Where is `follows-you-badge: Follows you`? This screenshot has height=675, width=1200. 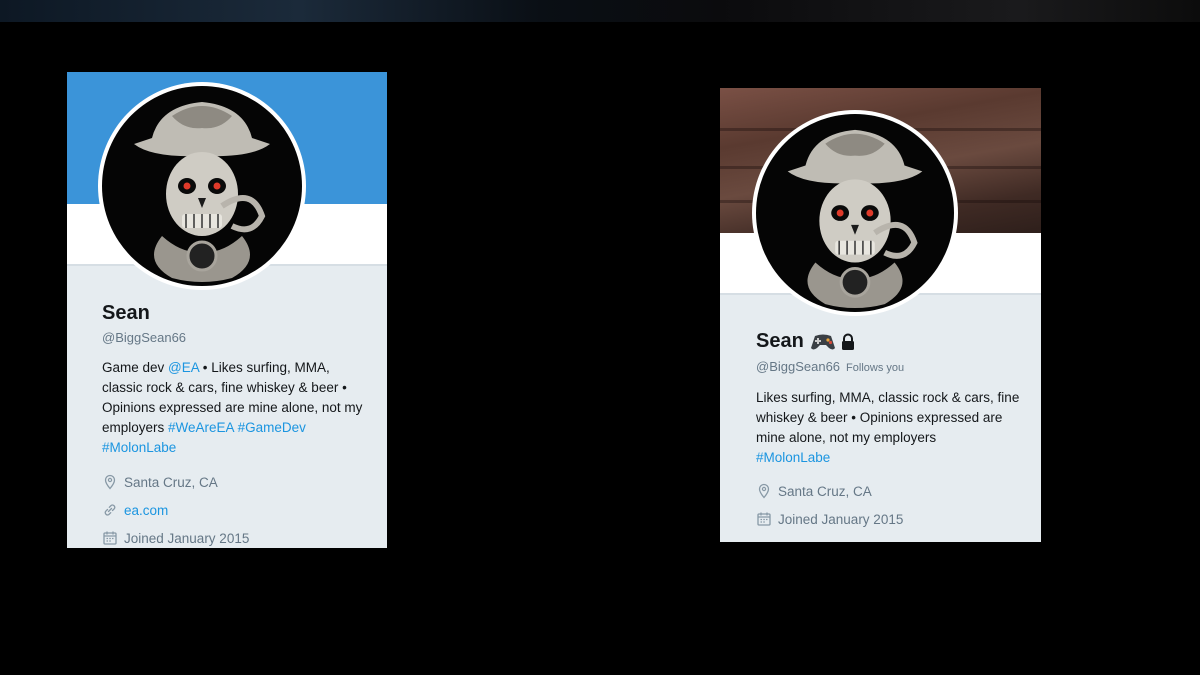 follows-you-badge: Follows you is located at coordinates (875, 368).